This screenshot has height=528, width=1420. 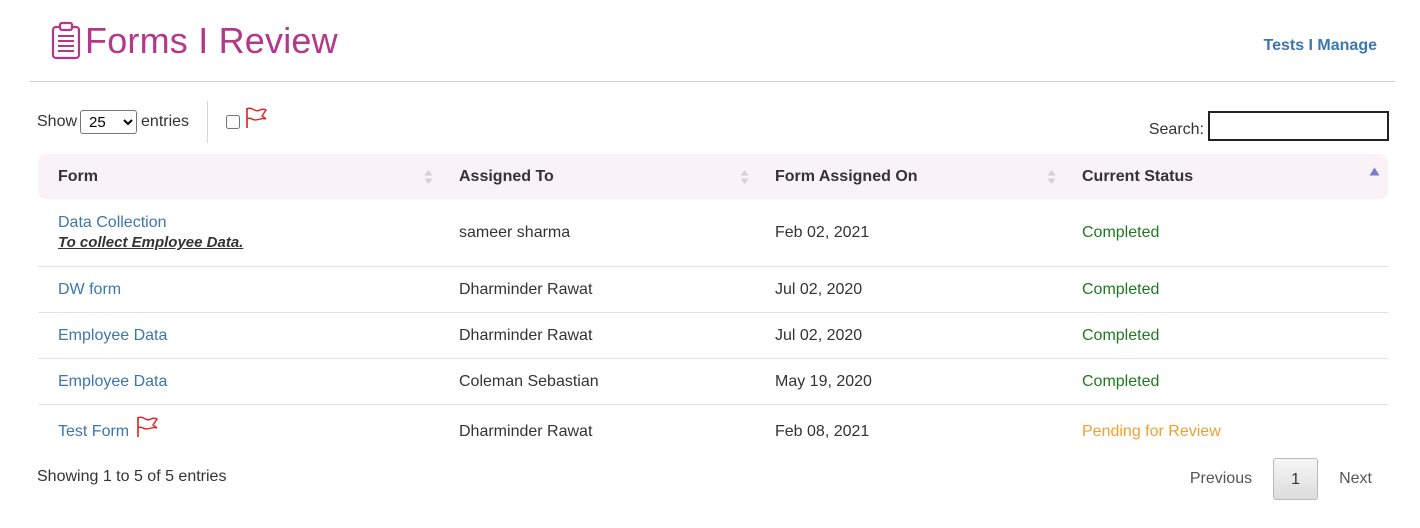 What do you see at coordinates (1176, 129) in the screenshot?
I see `search-label: Search:` at bounding box center [1176, 129].